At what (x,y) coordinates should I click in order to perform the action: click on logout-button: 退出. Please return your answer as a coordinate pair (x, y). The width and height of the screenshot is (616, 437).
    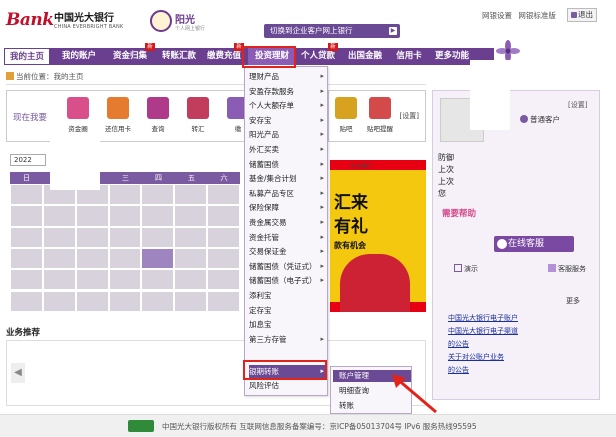
    Looking at the image, I should click on (582, 15).